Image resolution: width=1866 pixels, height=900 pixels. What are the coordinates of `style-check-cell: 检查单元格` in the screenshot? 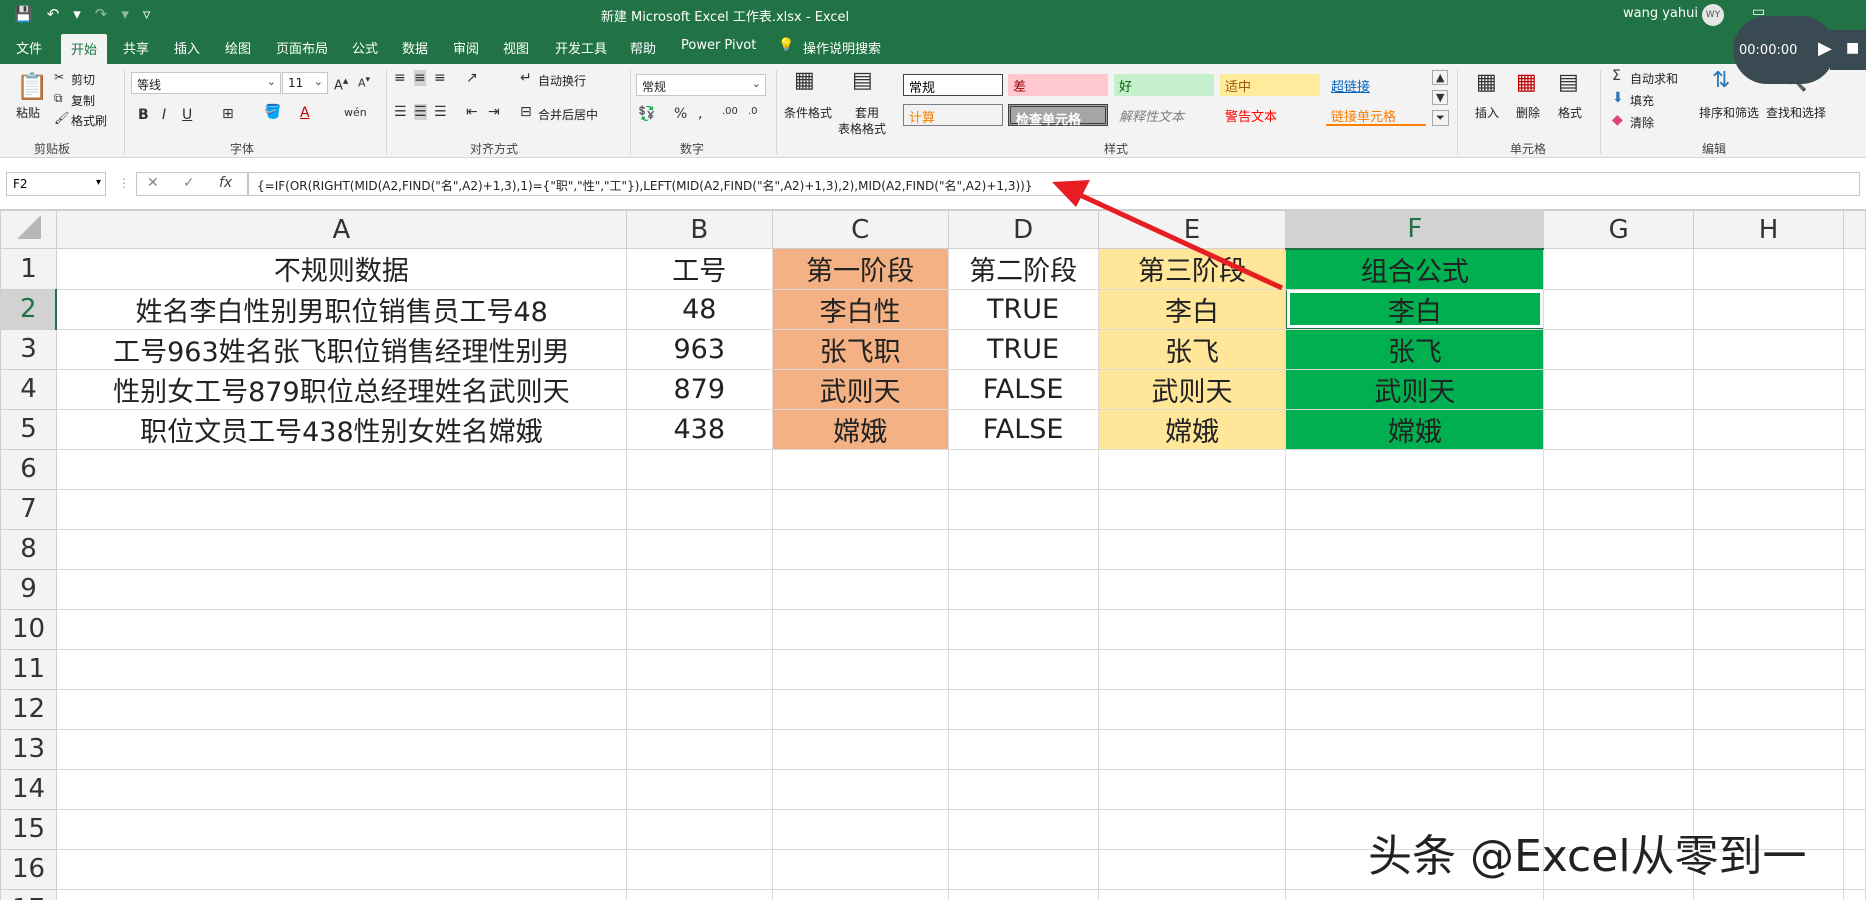 It's located at (1058, 116).